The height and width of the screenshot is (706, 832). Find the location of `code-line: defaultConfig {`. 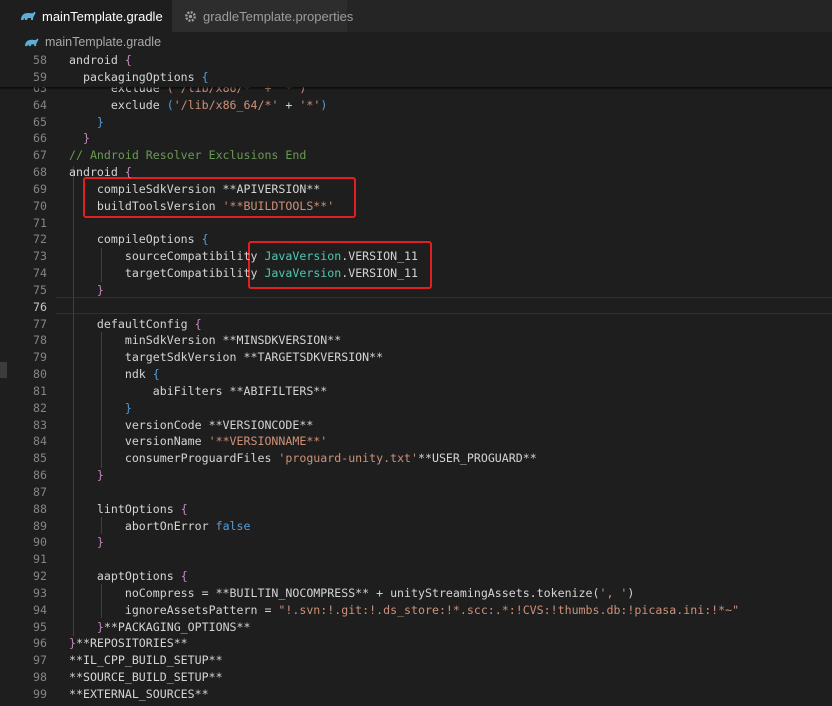

code-line: defaultConfig { is located at coordinates (135, 324).